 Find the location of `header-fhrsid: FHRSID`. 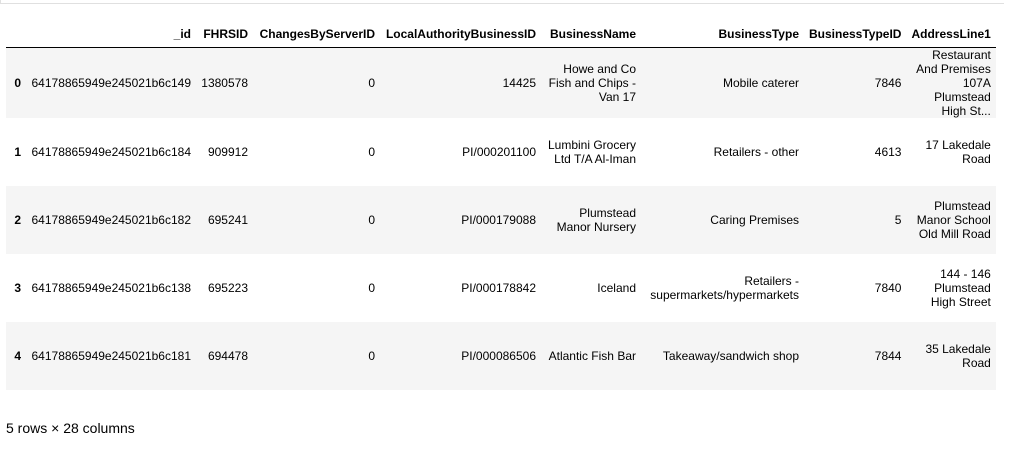

header-fhrsid: FHRSID is located at coordinates (224, 35).